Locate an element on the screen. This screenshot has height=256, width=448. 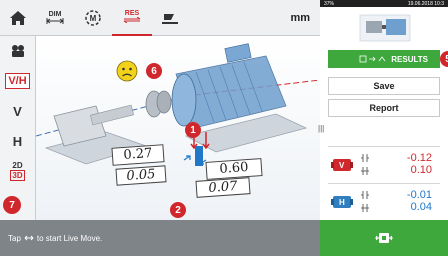
view-vh-button: V/H is located at coordinates (17, 81).